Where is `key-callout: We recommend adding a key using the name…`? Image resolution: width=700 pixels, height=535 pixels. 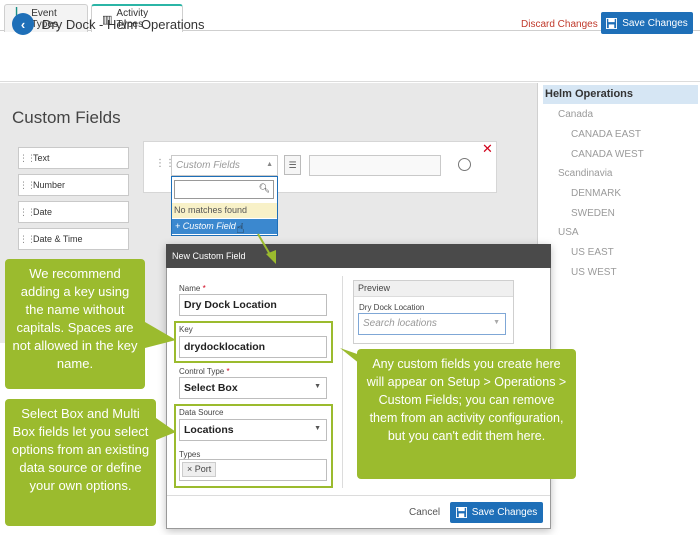 key-callout: We recommend adding a key using the name… is located at coordinates (75, 324).